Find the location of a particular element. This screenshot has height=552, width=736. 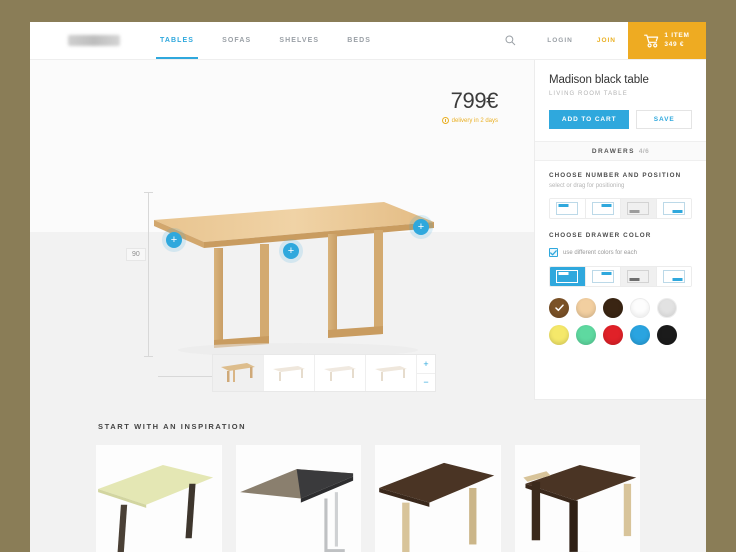

login-link: LOGIN is located at coordinates (560, 40).